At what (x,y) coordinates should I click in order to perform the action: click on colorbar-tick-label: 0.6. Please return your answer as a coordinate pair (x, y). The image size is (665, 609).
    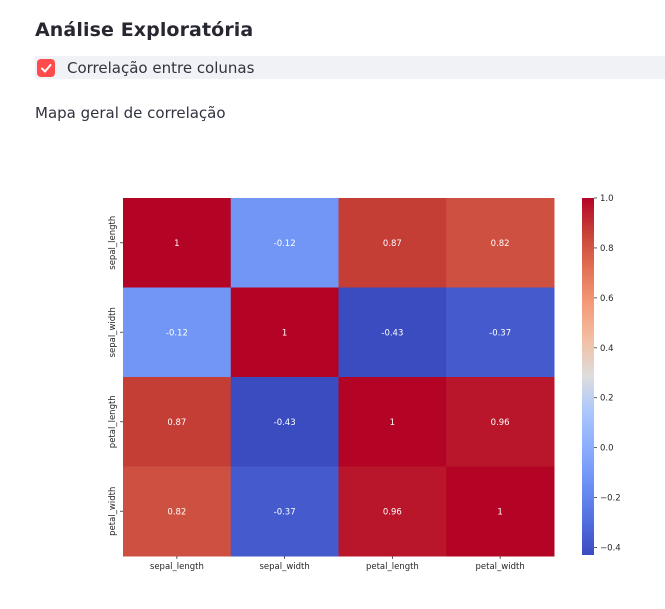
    Looking at the image, I should click on (607, 299).